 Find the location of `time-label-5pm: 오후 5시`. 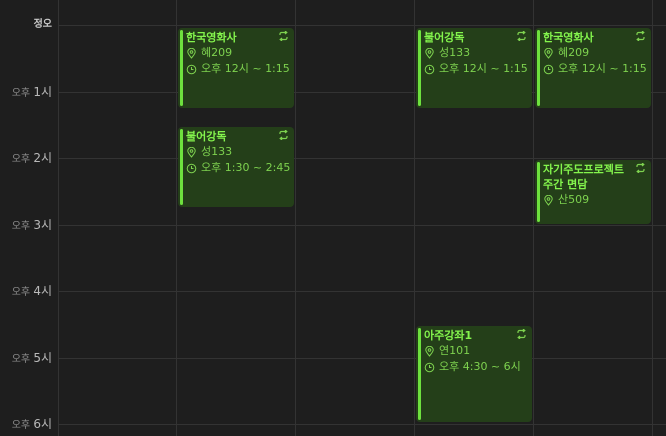

time-label-5pm: 오후 5시 is located at coordinates (26, 359).